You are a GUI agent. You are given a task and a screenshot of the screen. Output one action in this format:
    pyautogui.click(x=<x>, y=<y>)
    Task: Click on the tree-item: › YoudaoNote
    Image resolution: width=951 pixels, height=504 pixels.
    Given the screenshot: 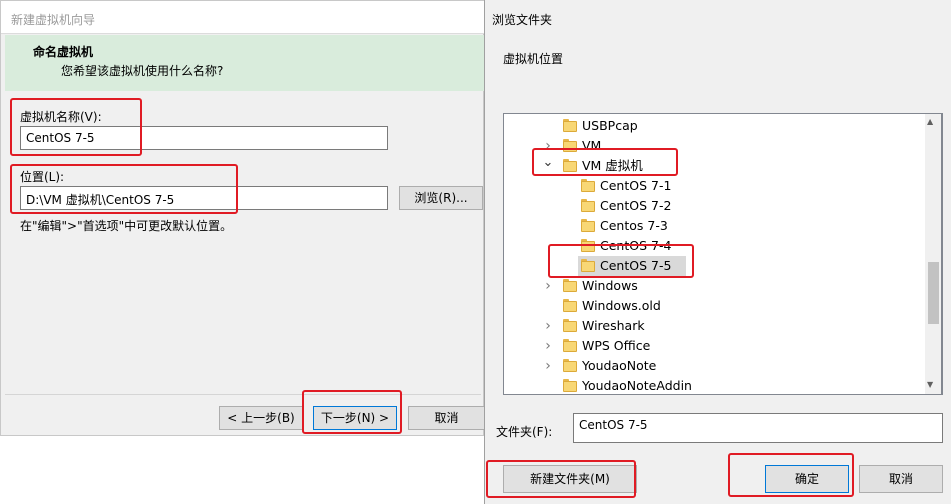 What is the action you would take?
    pyautogui.click(x=714, y=366)
    